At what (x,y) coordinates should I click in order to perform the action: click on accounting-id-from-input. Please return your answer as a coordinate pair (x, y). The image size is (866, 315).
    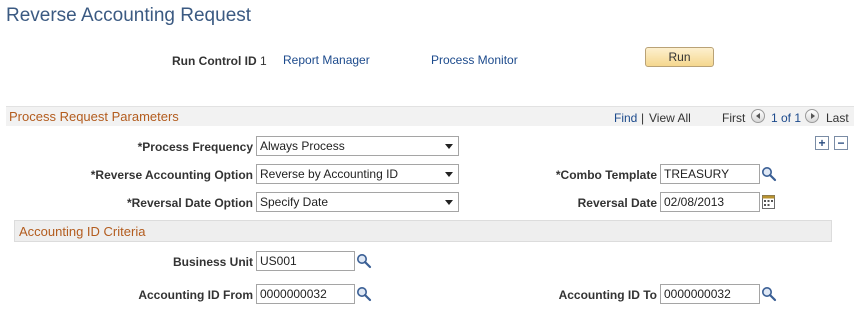
    Looking at the image, I should click on (305, 294).